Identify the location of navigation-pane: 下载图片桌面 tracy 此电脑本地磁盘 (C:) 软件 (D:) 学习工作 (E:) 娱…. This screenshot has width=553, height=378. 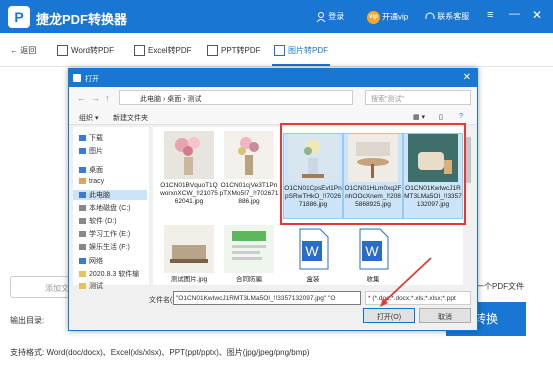
(111, 208).